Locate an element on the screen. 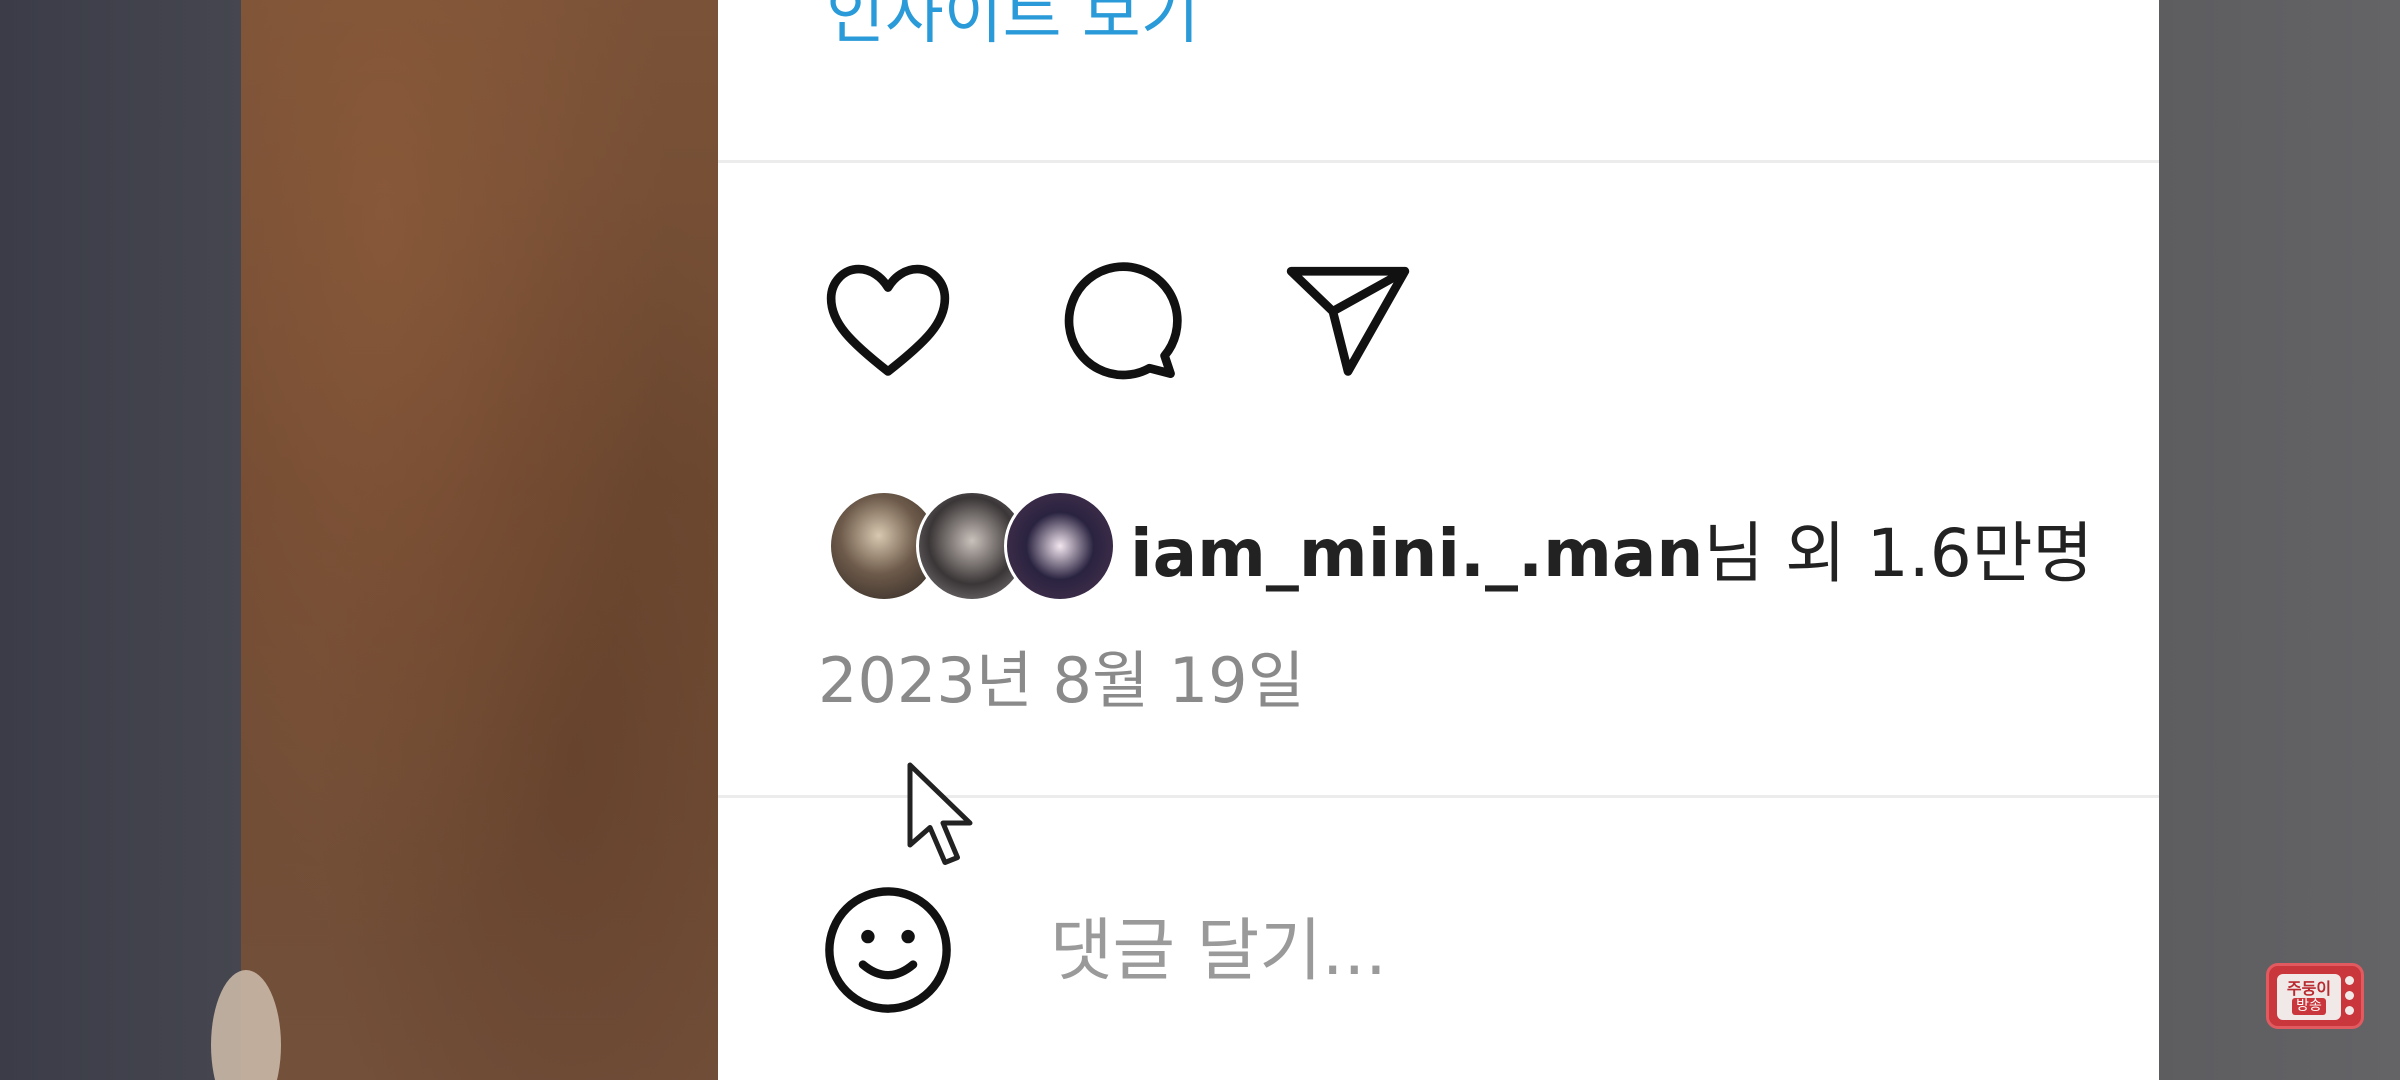  like-button is located at coordinates (888, 320).